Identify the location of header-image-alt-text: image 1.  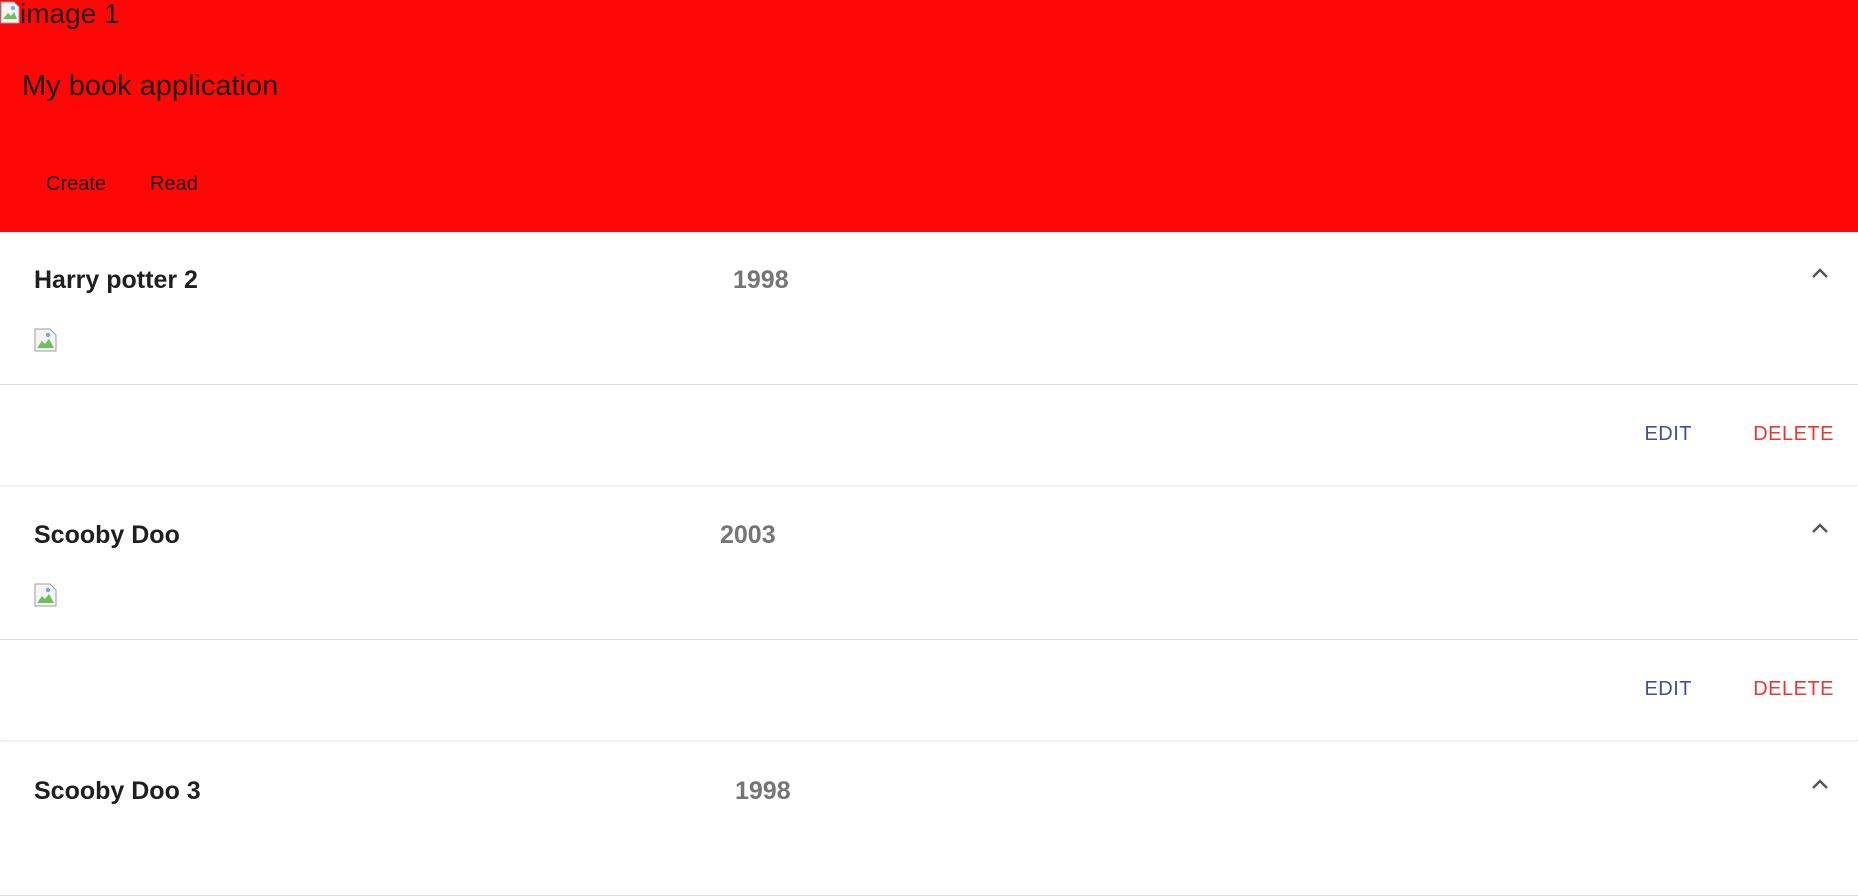
(70, 14).